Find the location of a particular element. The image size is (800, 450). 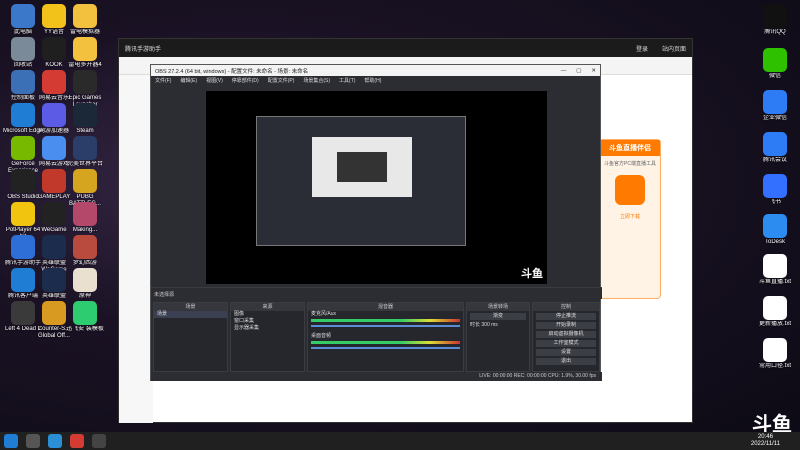

desktop-icon: 雷电多开器4 is located at coordinates (85, 53).